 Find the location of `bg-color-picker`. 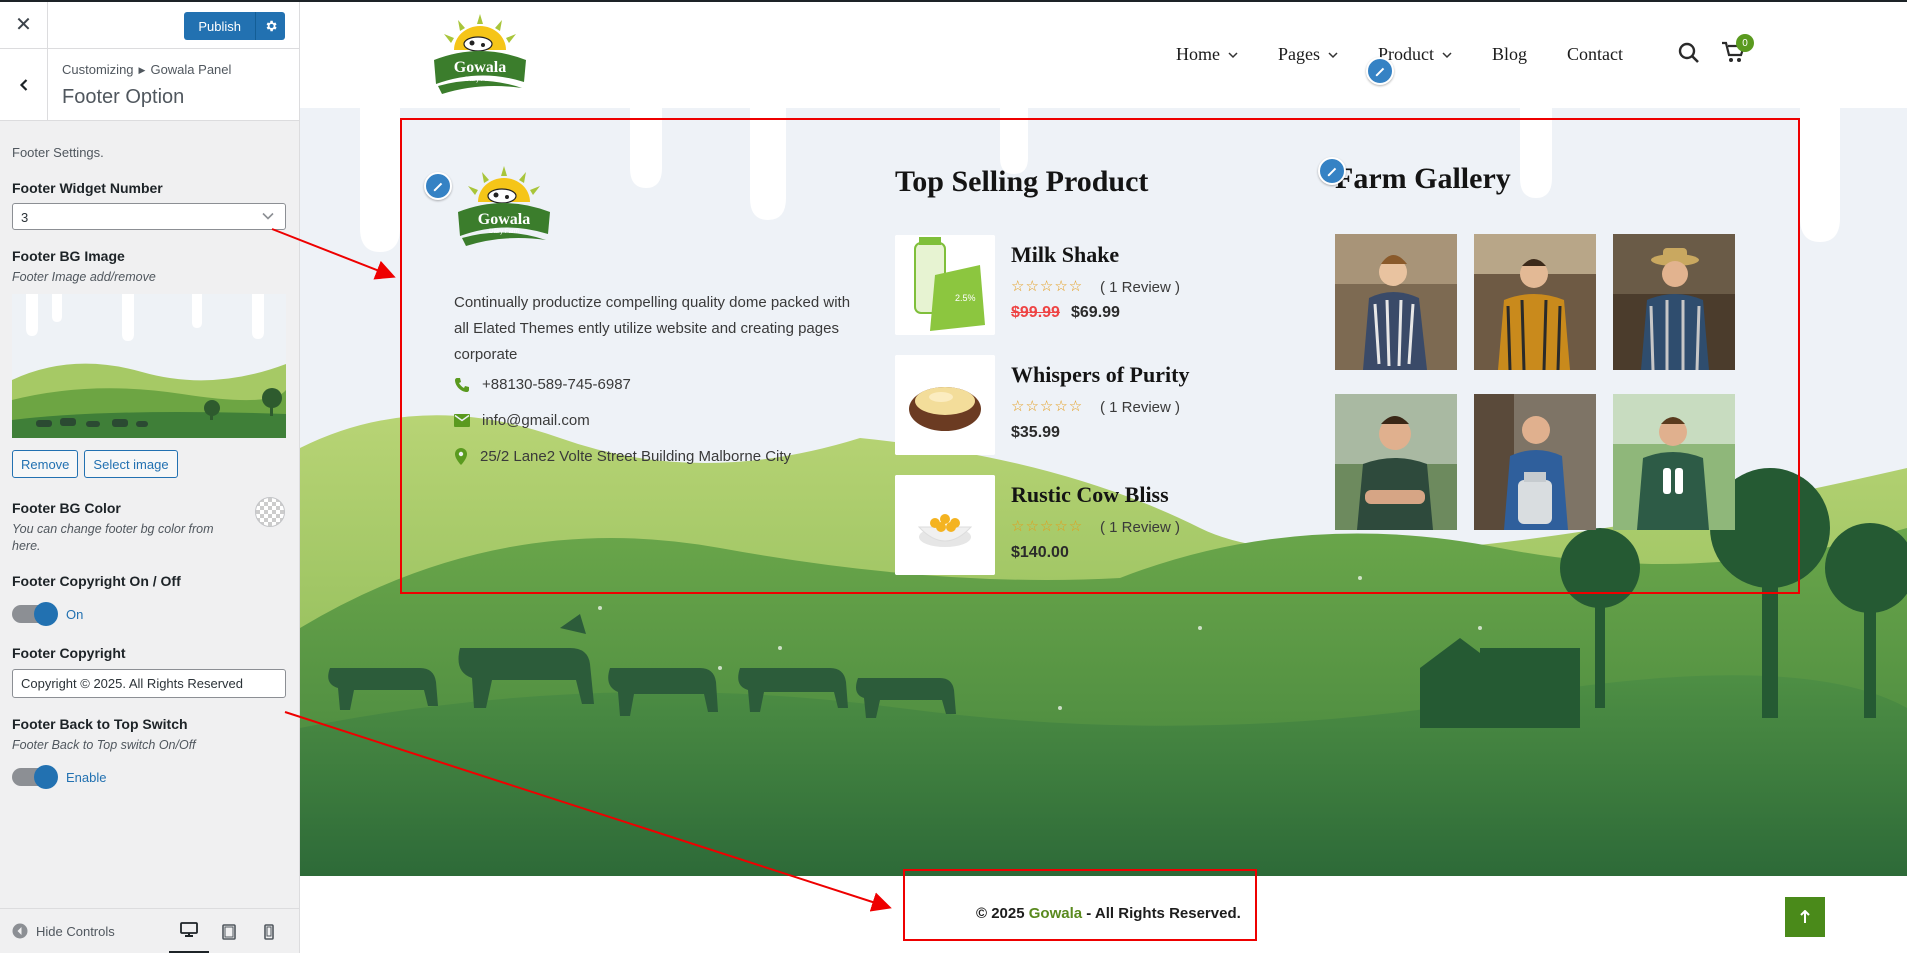

bg-color-picker is located at coordinates (270, 512).